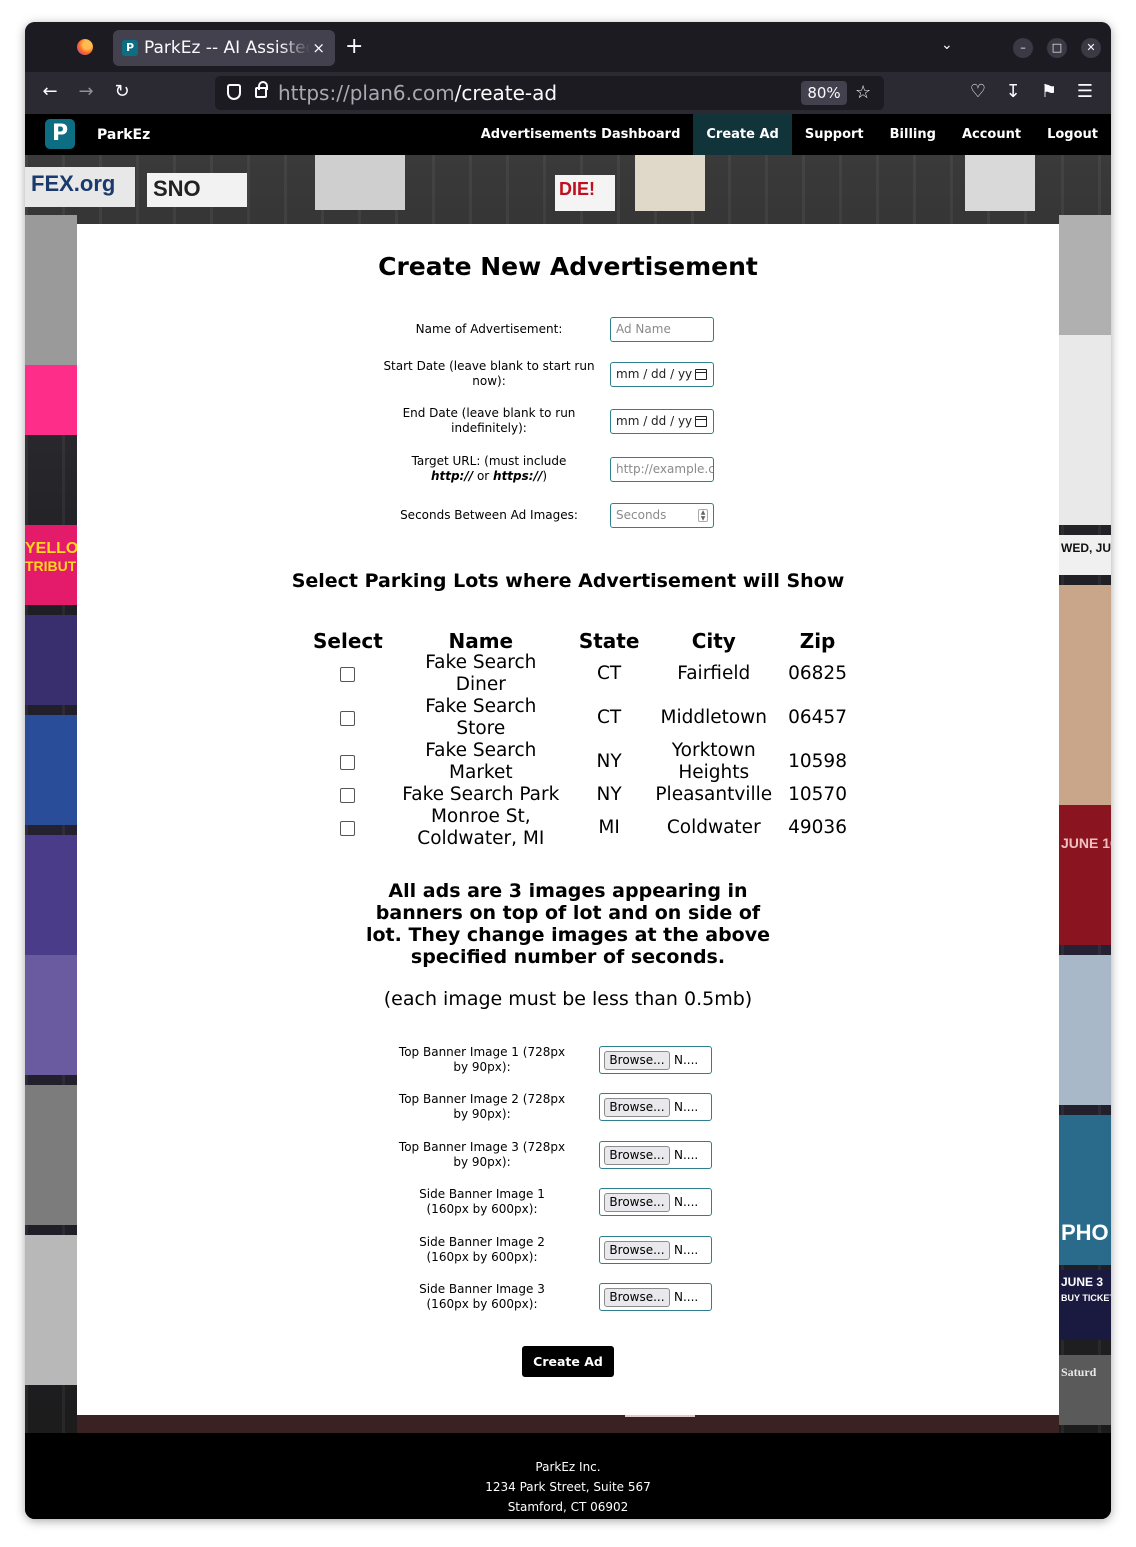 The image size is (1136, 1547). What do you see at coordinates (742, 134) in the screenshot?
I see `nav-link-create-ad: Create Ad` at bounding box center [742, 134].